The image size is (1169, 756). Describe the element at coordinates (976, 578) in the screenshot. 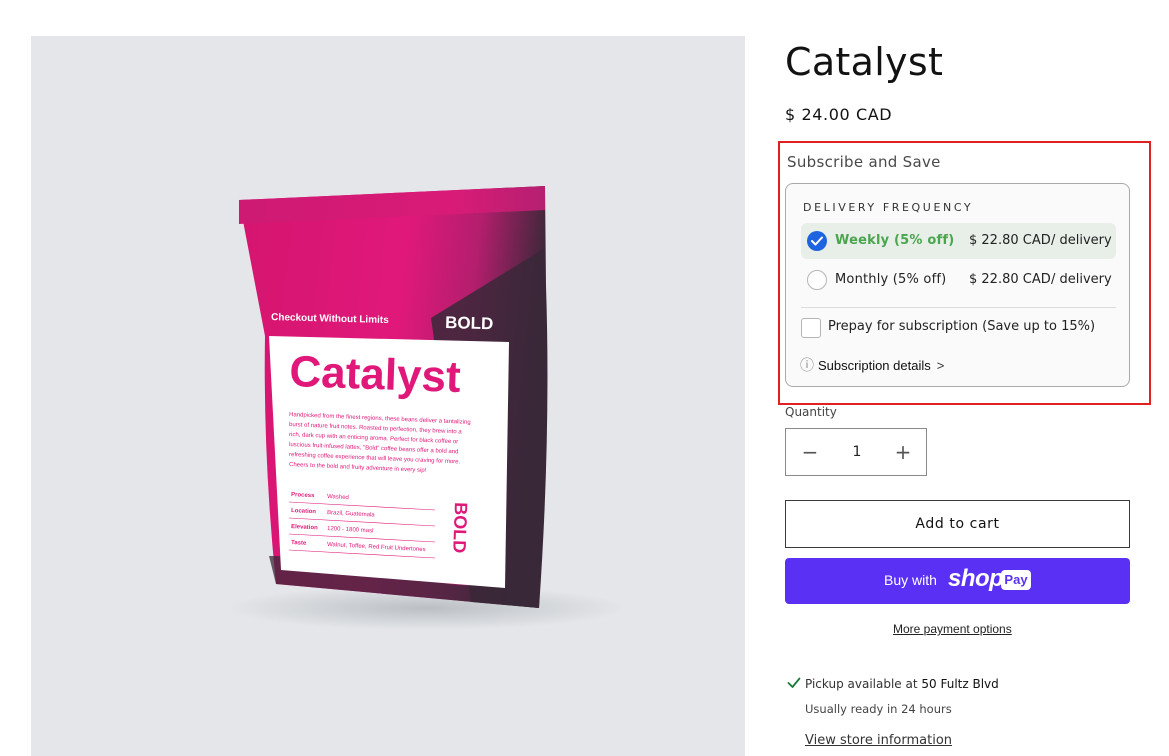

I see `shop-logo: shop` at that location.